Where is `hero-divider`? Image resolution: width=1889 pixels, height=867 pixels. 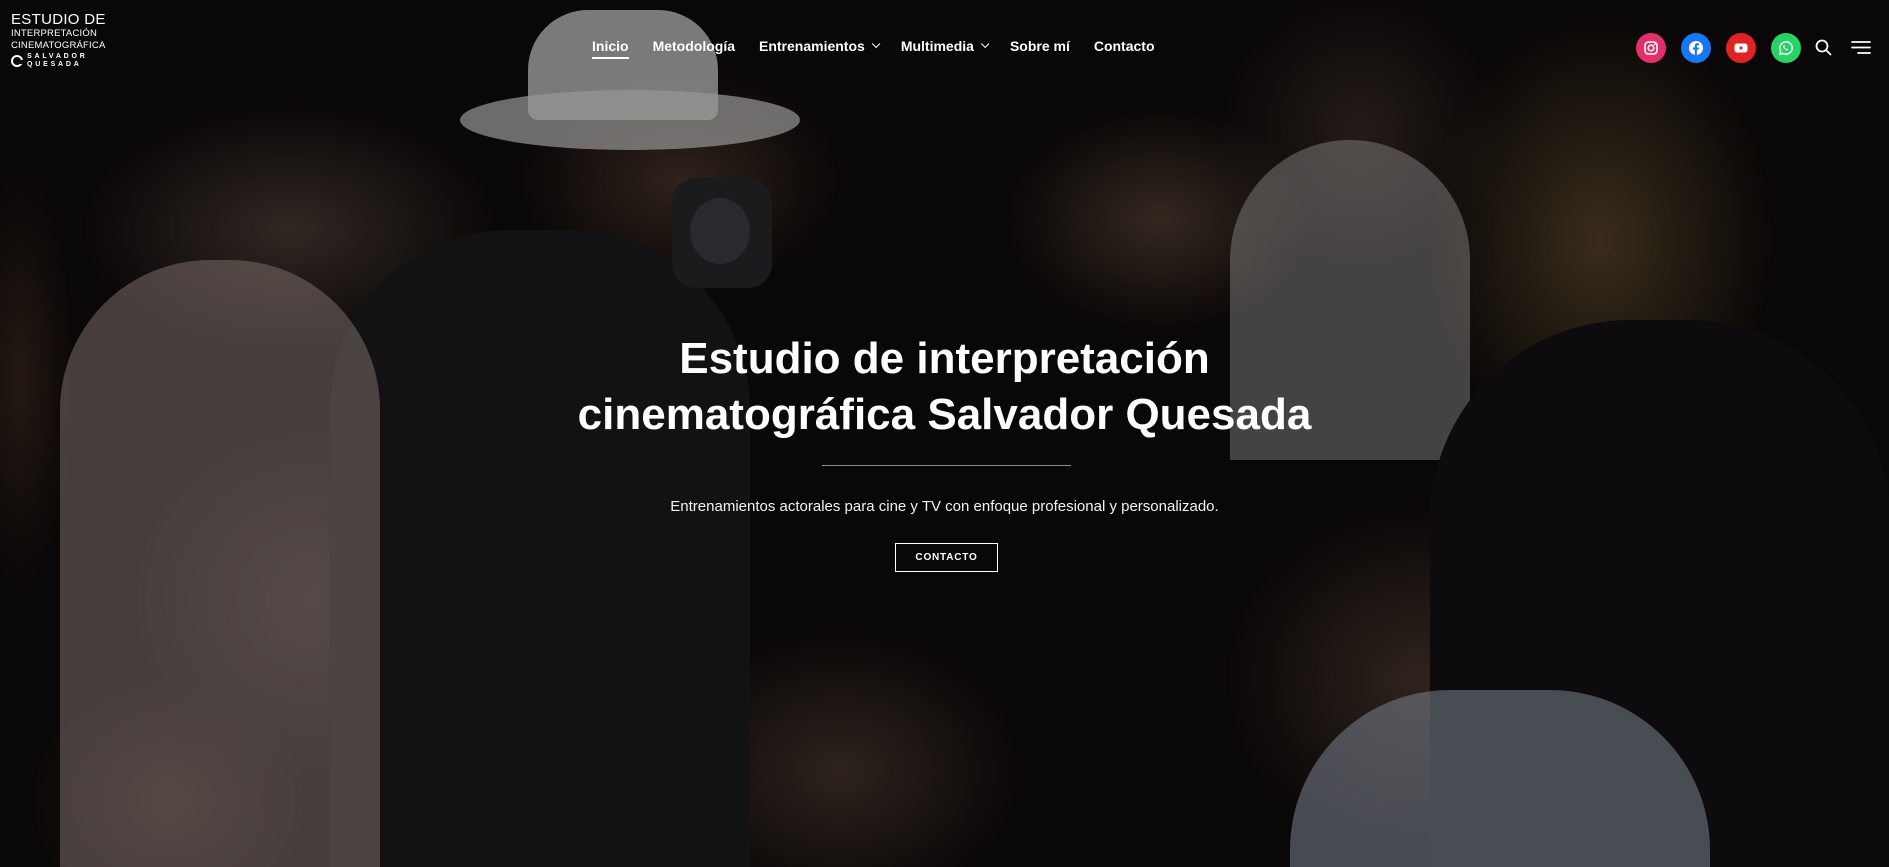
hero-divider is located at coordinates (946, 465).